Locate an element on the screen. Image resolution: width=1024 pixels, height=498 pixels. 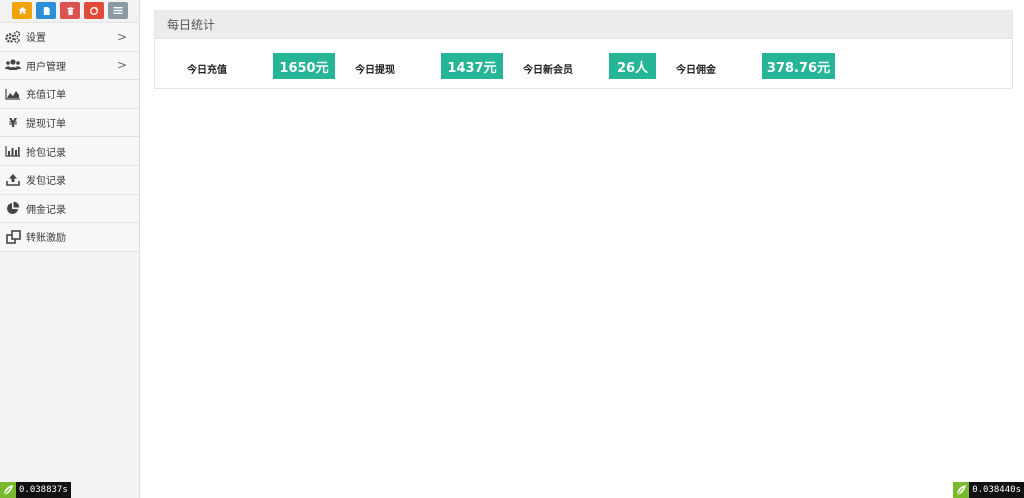
sidebar-item-label: 提现订单 is located at coordinates (46, 125).